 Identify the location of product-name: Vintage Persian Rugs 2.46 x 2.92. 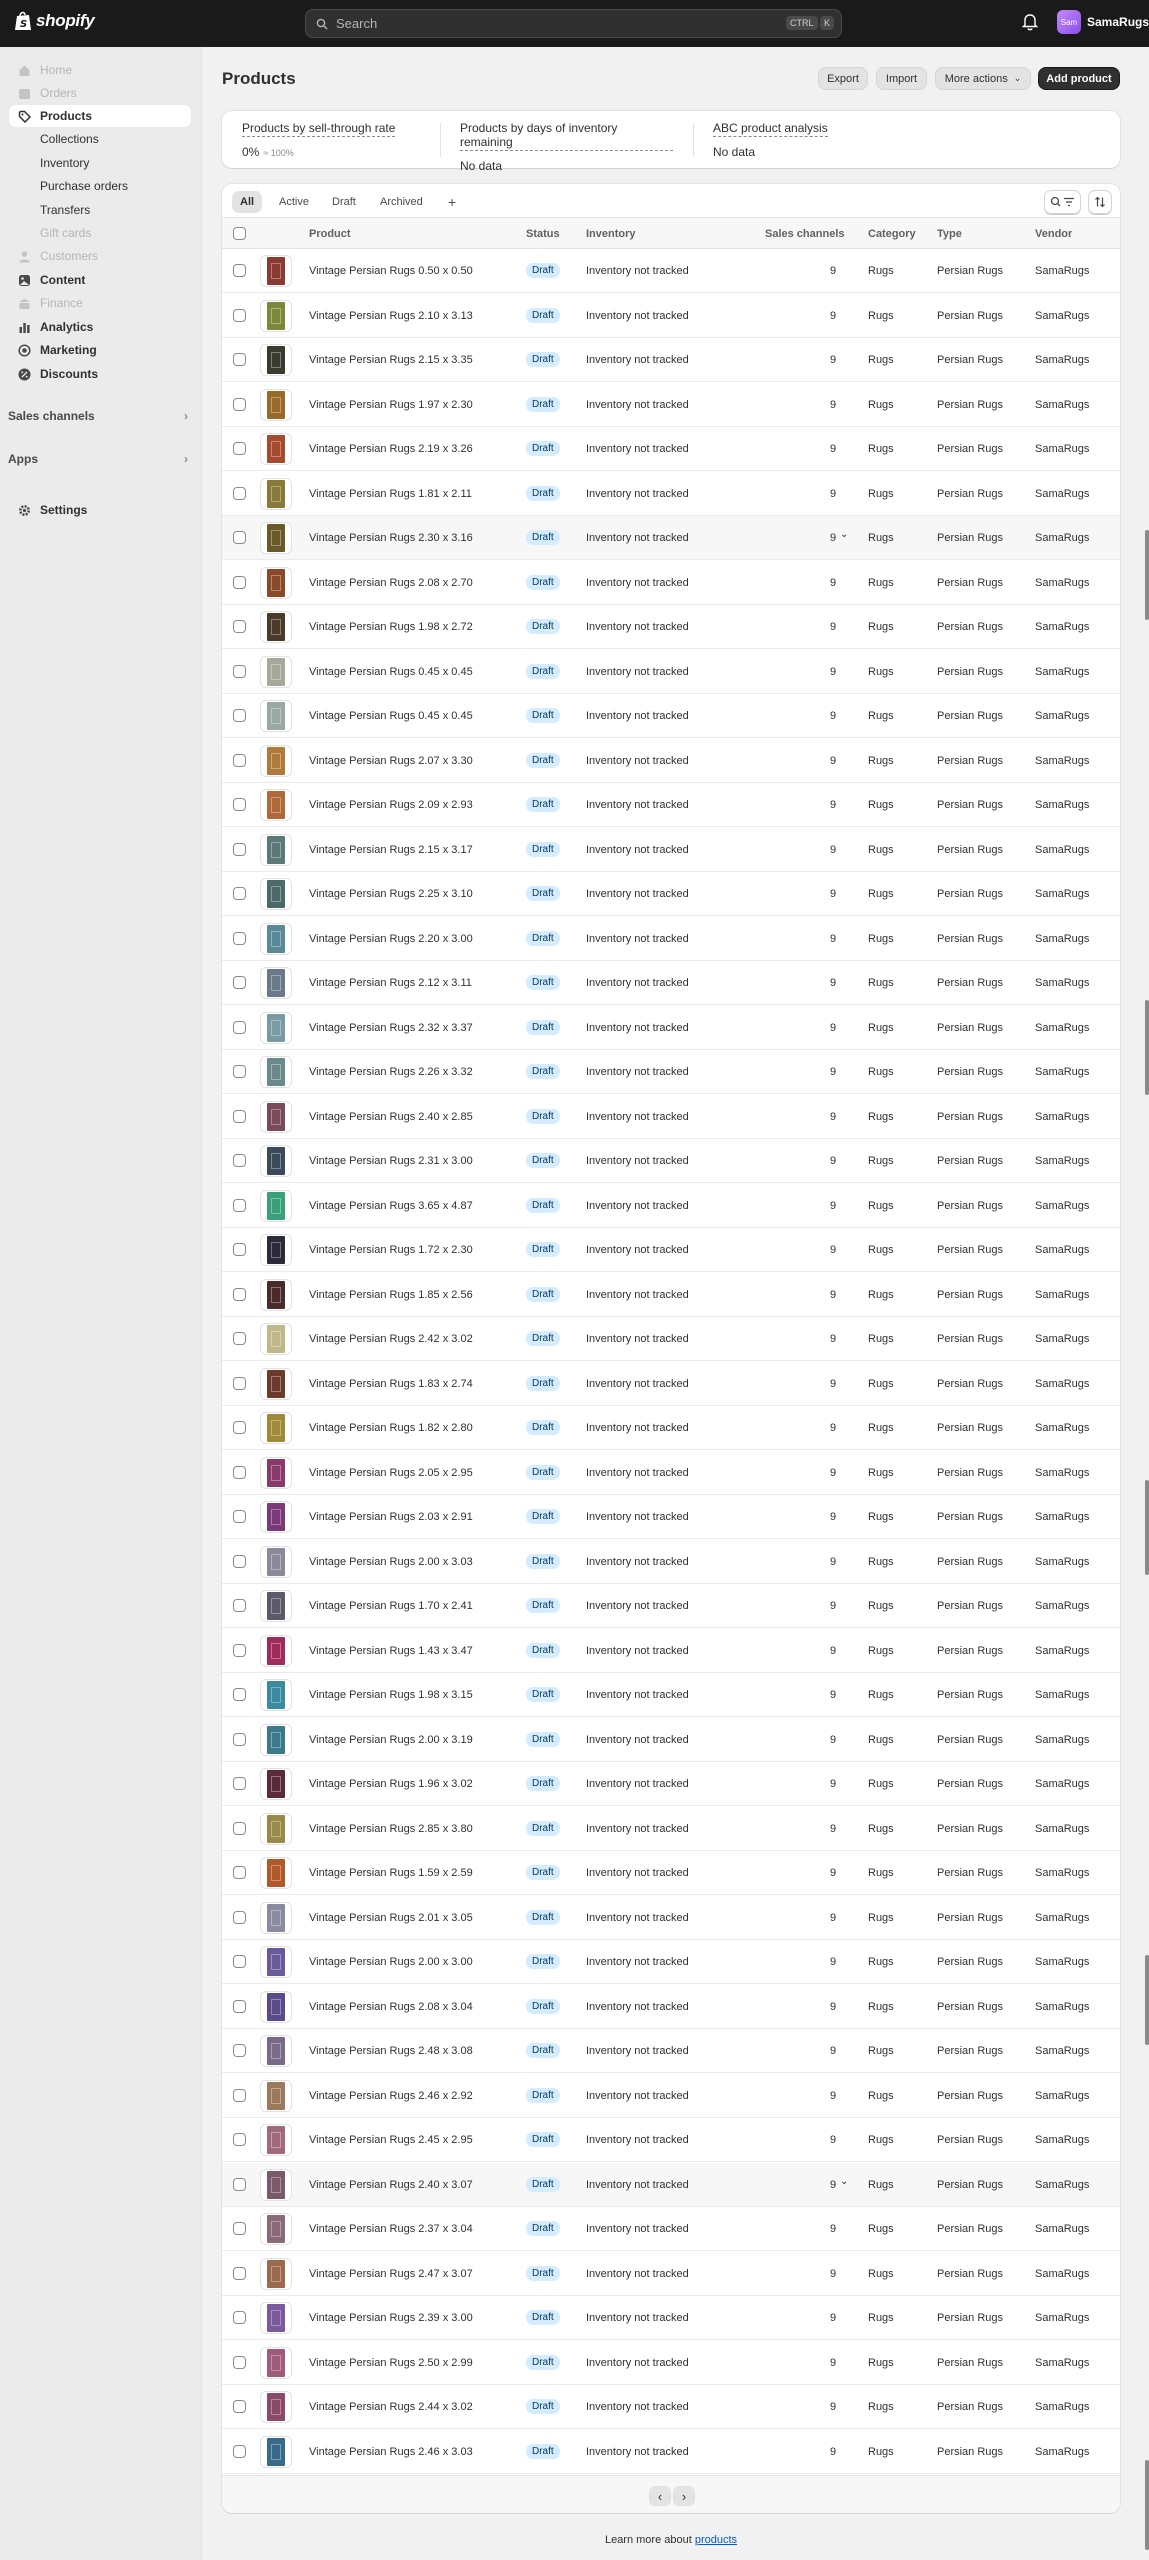
(391, 2096).